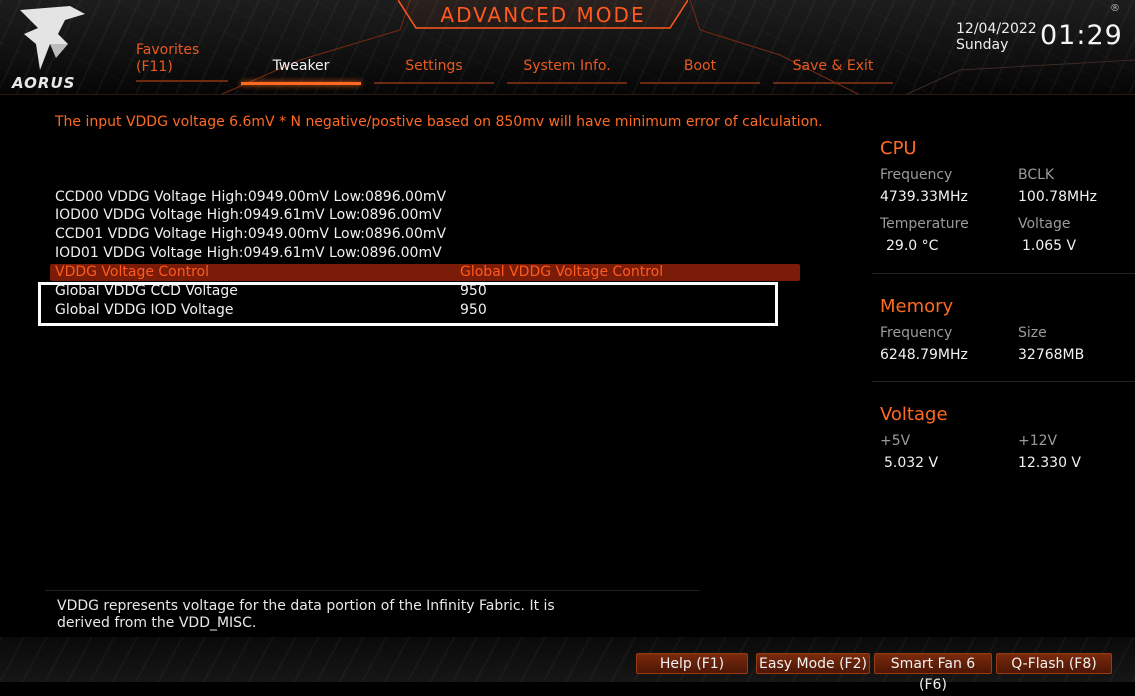 The width and height of the screenshot is (1135, 696). What do you see at coordinates (1049, 246) in the screenshot?
I see `cpu-voltage-value: 1.065 V` at bounding box center [1049, 246].